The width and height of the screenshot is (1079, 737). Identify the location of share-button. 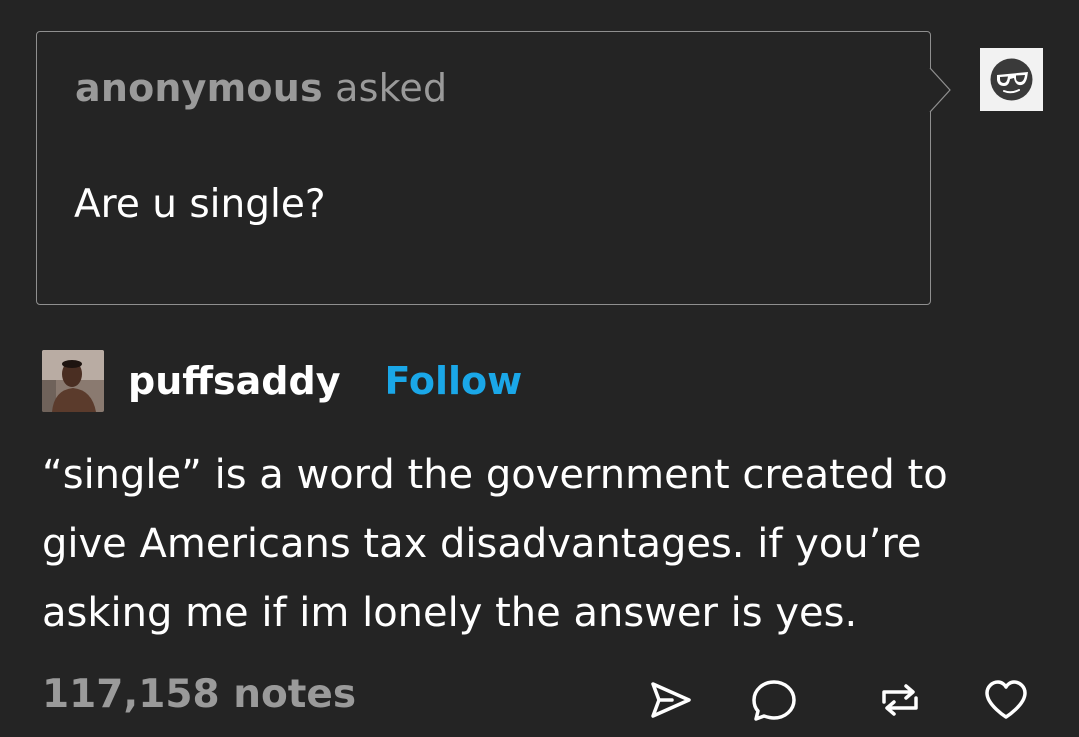
(670, 700).